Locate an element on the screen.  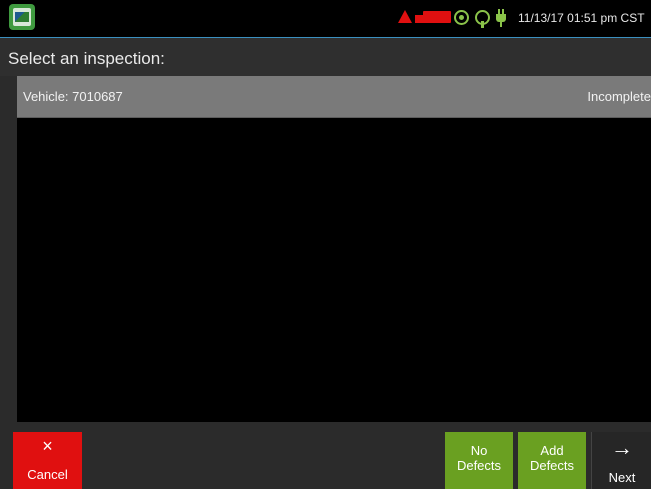
add-defects-button: Add Defects is located at coordinates (552, 460).